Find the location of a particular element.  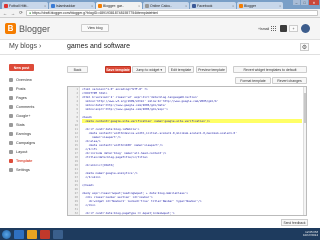

browser-tab: Online Calcu.. × is located at coordinates (166, 5).